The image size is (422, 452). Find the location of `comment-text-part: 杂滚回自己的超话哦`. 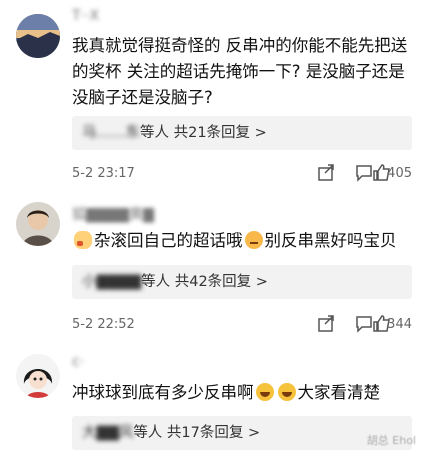

comment-text-part: 杂滚回自己的超话哦 is located at coordinates (168, 240).